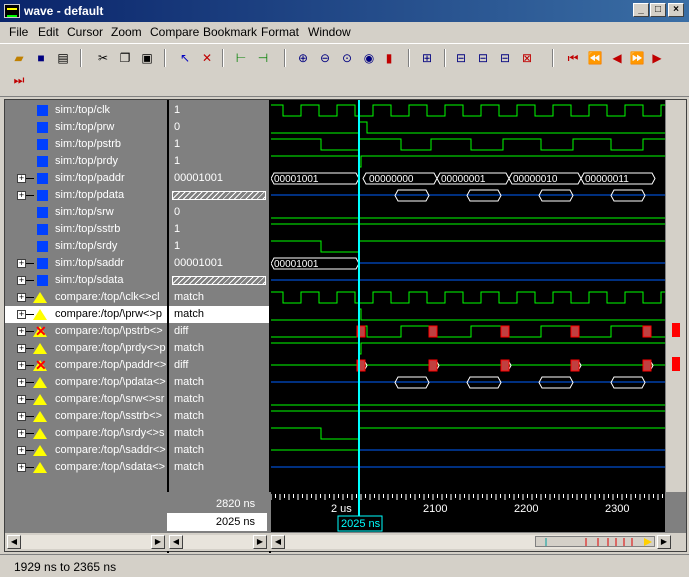 This screenshot has width=689, height=577. I want to click on open-icon: ▰, so click(19, 58).